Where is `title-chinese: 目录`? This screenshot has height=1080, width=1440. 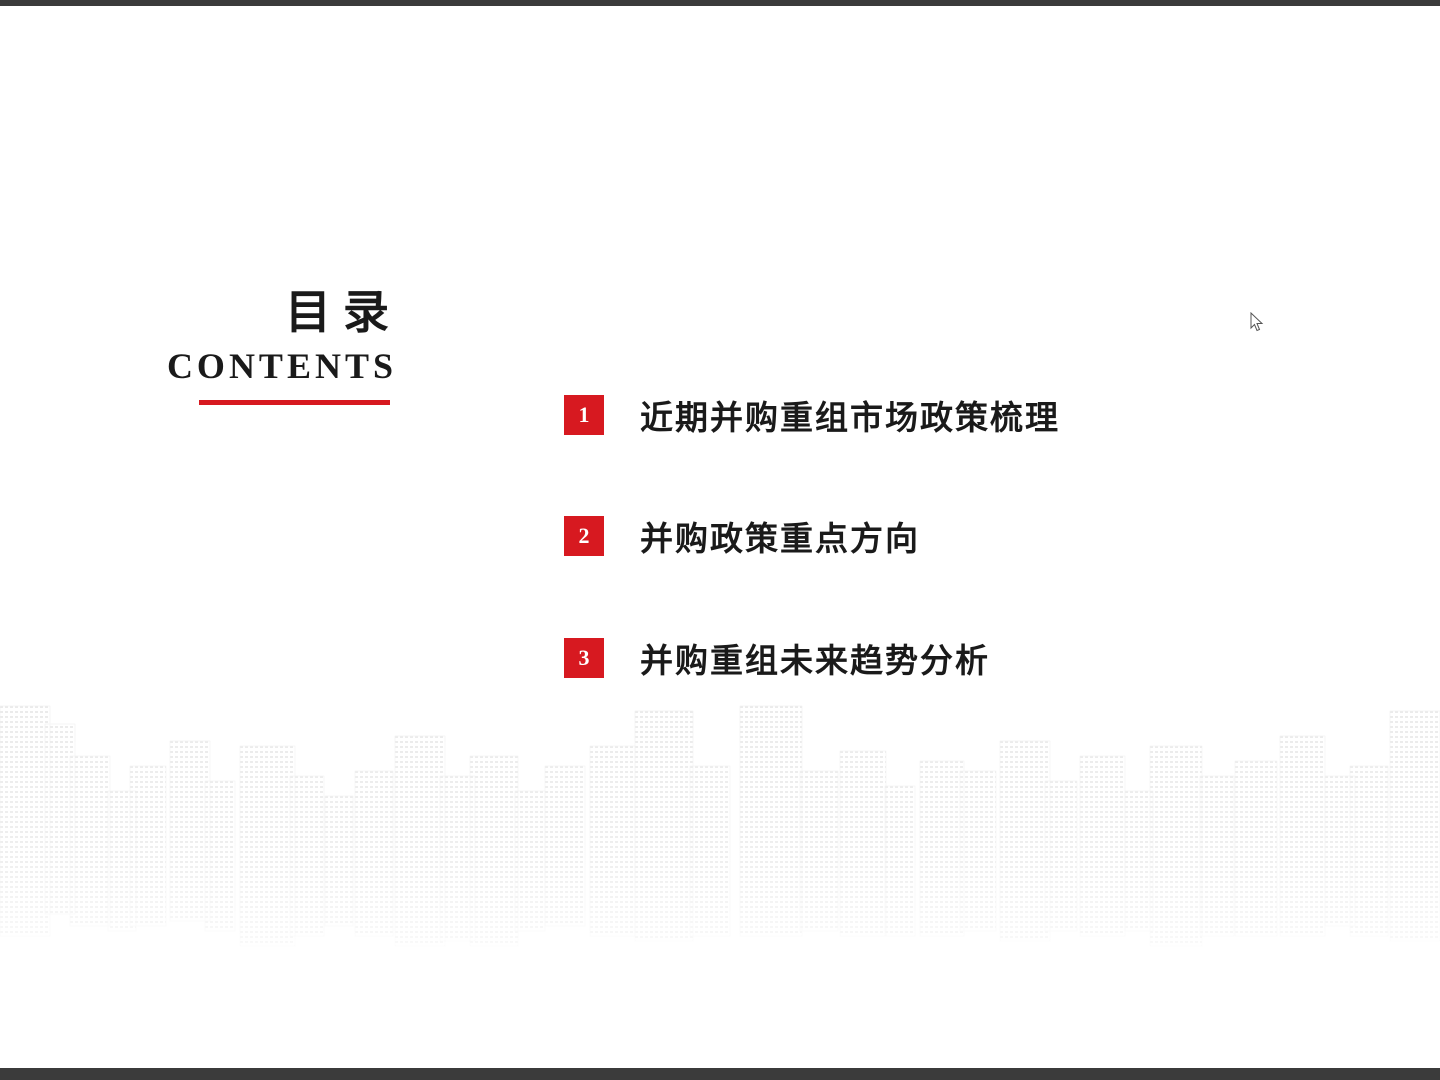
title-chinese: 目录 is located at coordinates (343, 312).